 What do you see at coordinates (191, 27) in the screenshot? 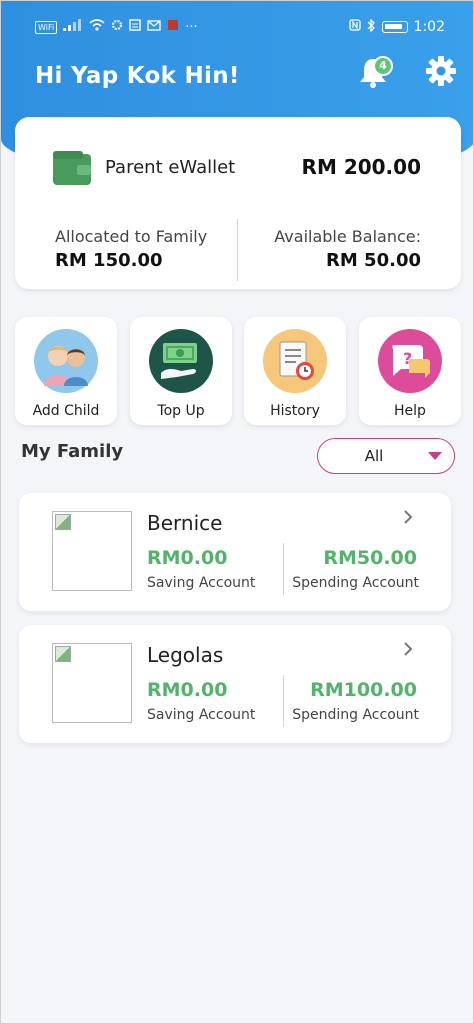
I see `more-icon: ···` at bounding box center [191, 27].